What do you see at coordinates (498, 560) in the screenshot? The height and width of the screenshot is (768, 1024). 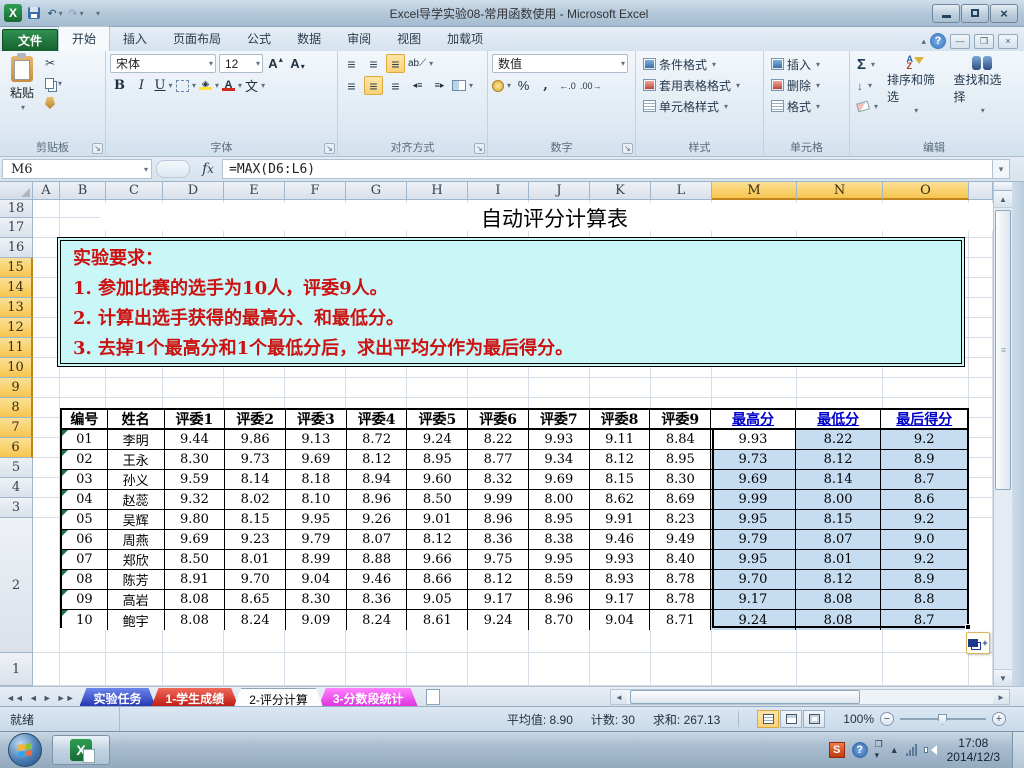 I see `cell-value: 9.75` at bounding box center [498, 560].